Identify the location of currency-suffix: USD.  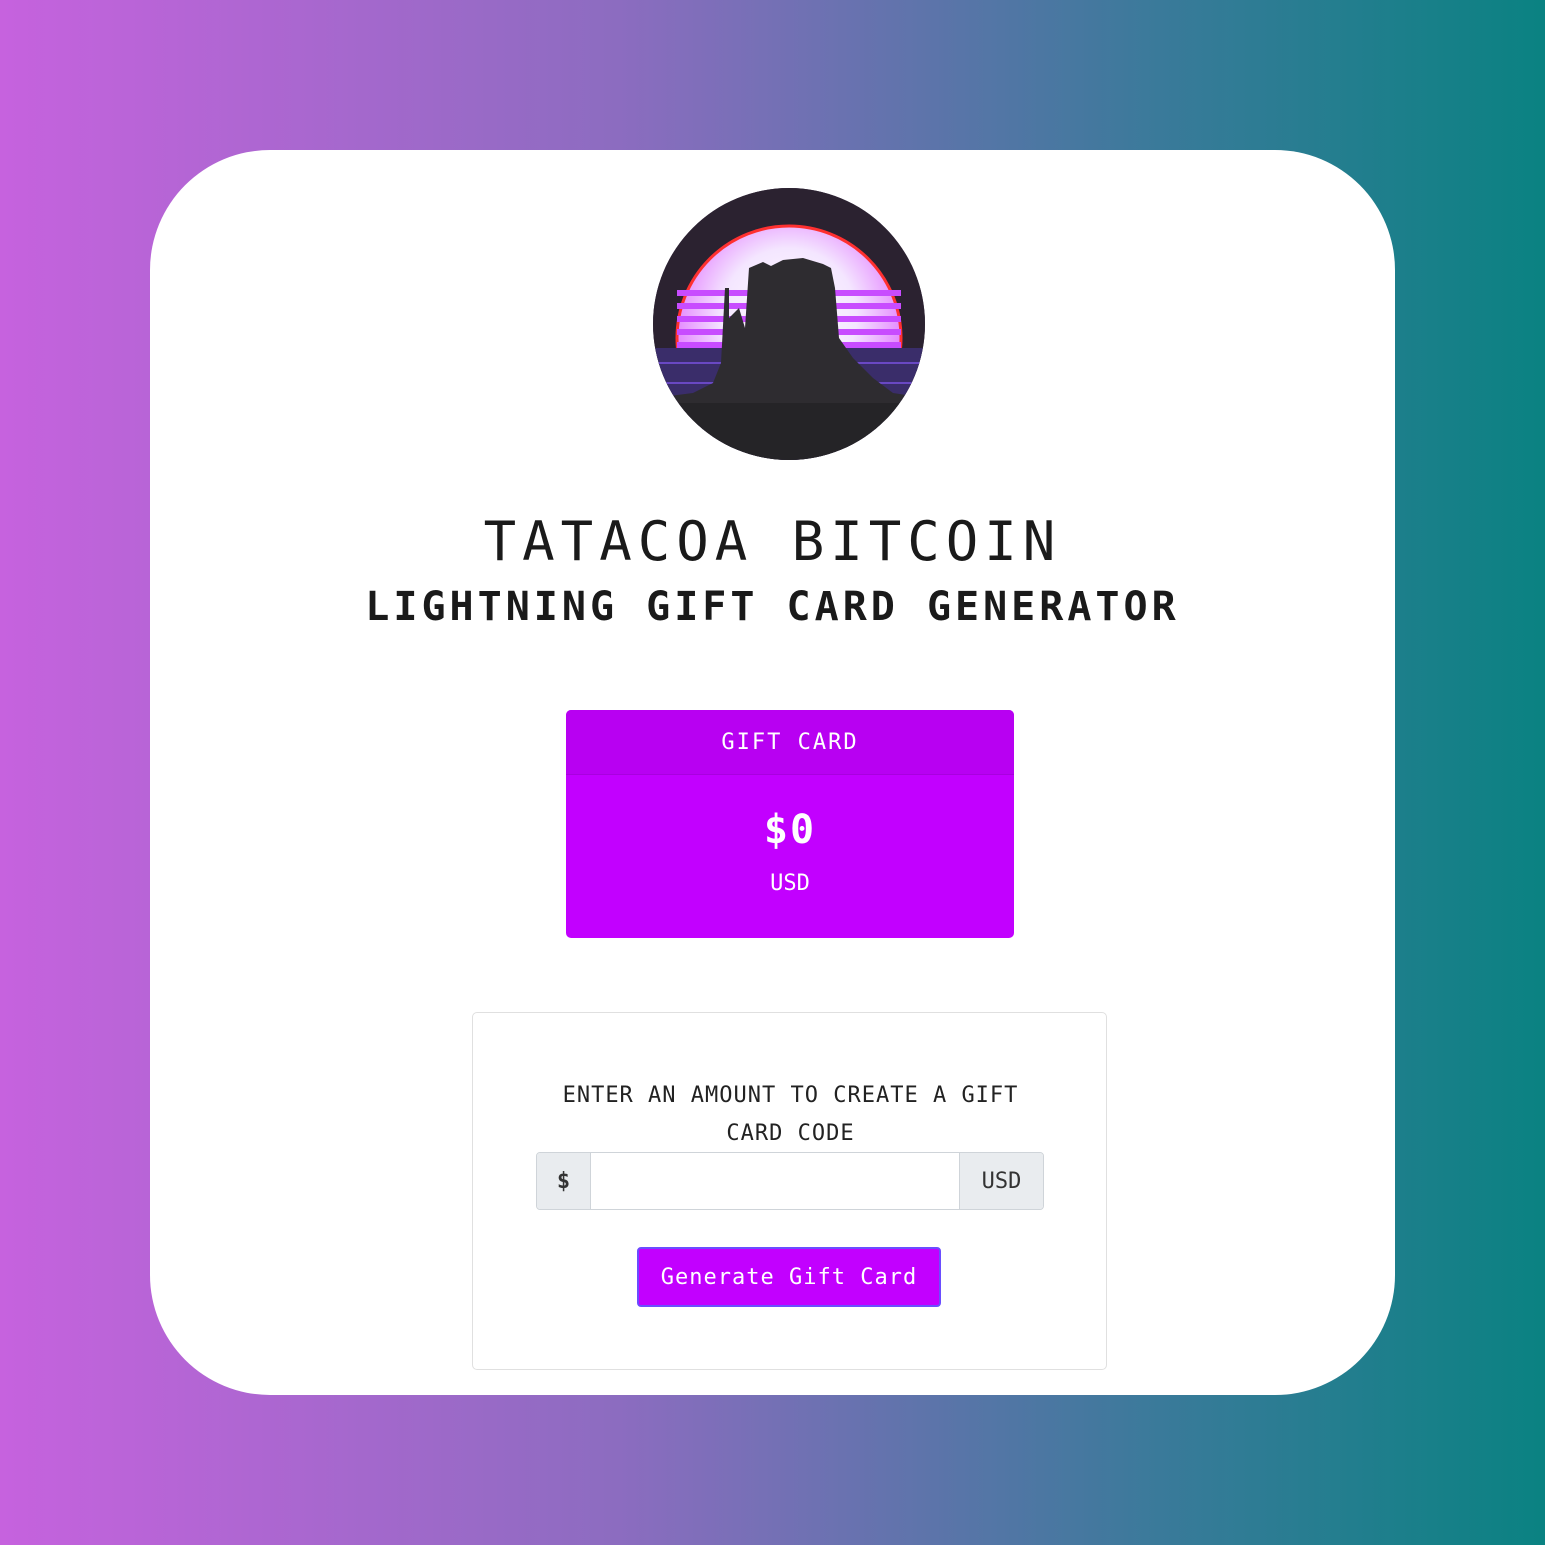
(1001, 1181).